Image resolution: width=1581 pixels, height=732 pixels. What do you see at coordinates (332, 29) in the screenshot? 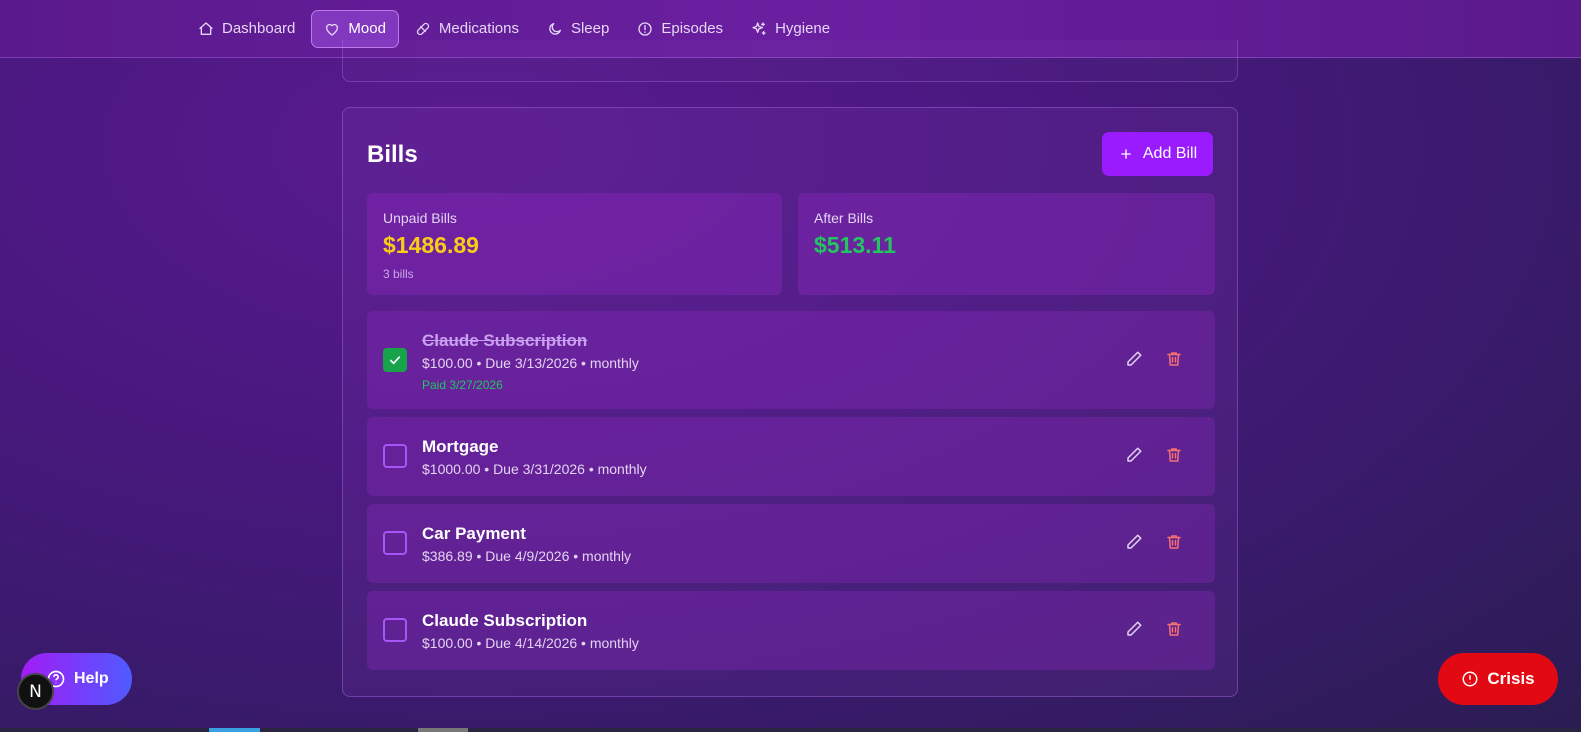
I see `heart-icon` at bounding box center [332, 29].